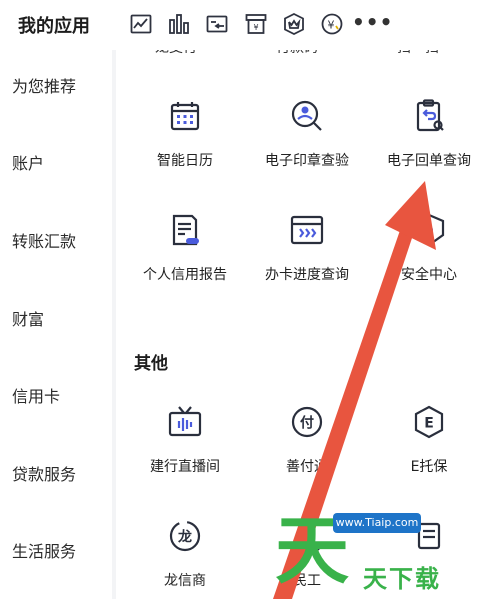 The image size is (481, 599). Describe the element at coordinates (217, 24) in the screenshot. I see `transfer-card-icon` at that location.